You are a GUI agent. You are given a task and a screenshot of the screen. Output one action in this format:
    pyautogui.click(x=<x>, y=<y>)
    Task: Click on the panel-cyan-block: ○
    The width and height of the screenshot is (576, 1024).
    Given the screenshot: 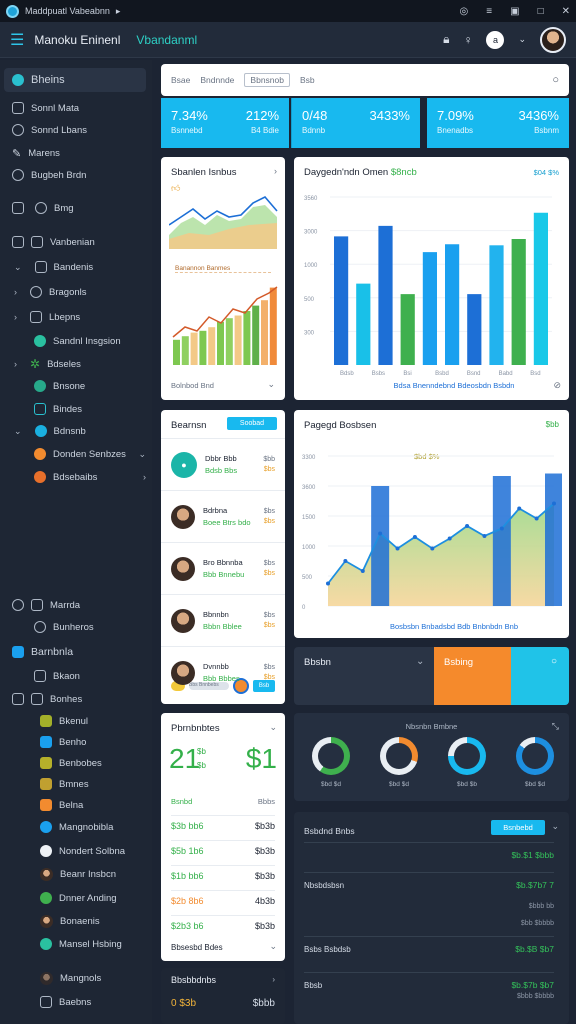 What is the action you would take?
    pyautogui.click(x=540, y=676)
    